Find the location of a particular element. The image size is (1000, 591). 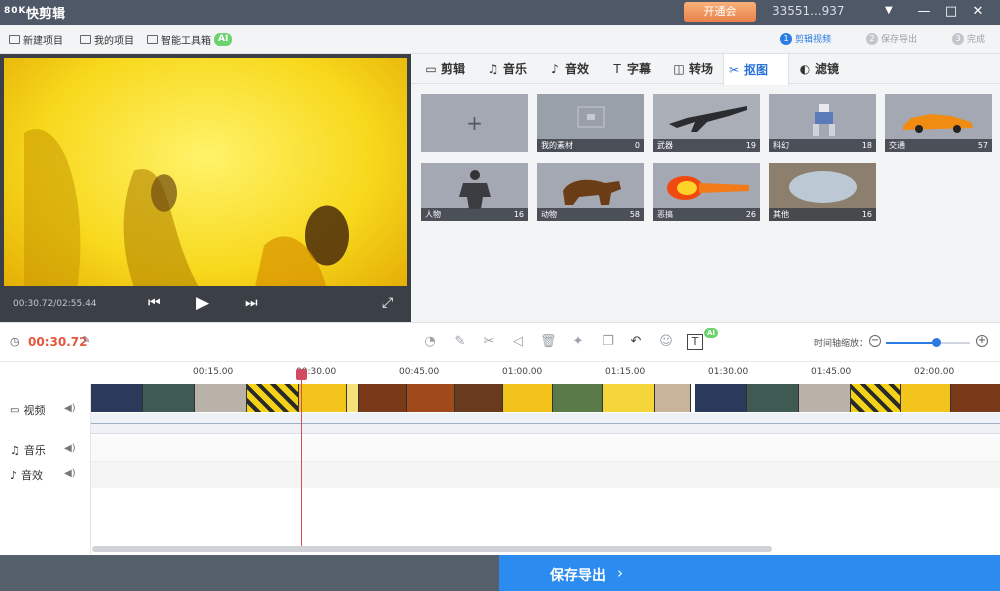

sound-effect-icon: ♪ is located at coordinates (555, 69).